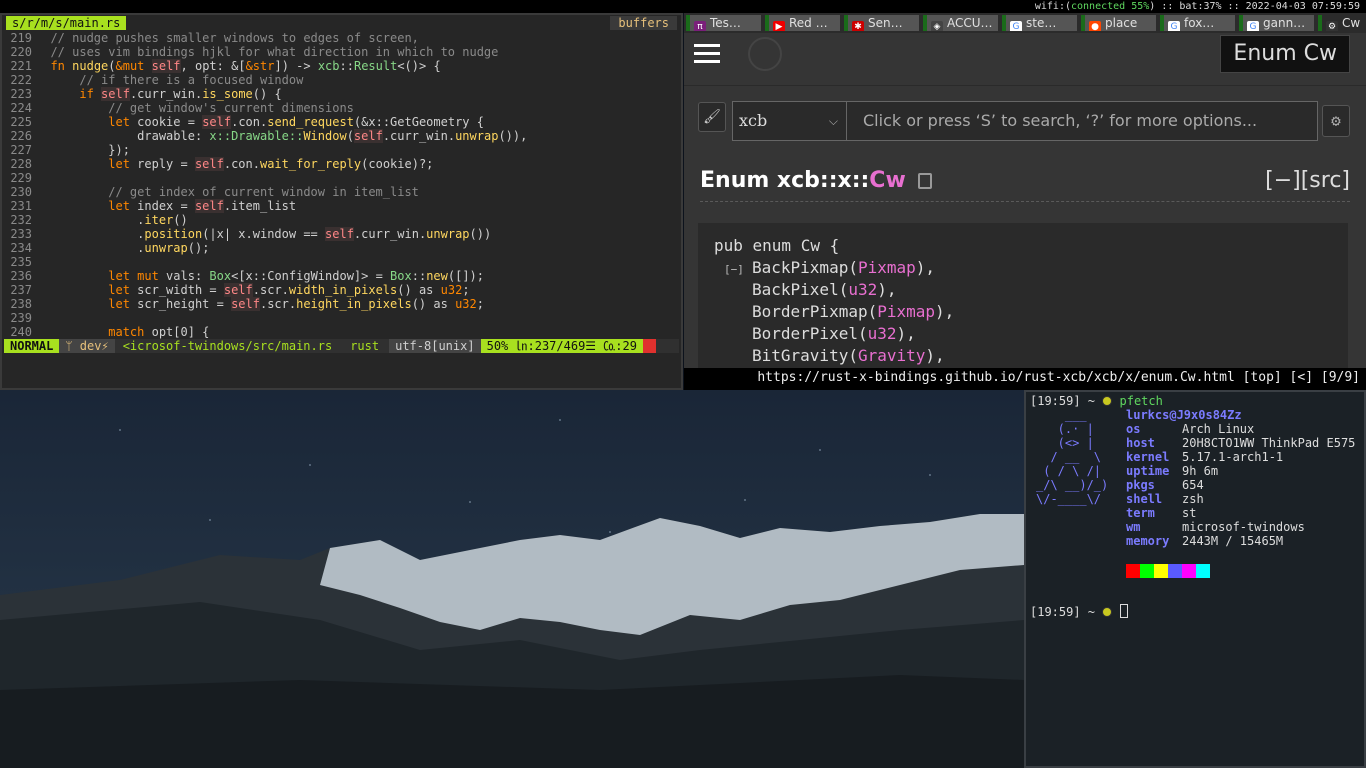  What do you see at coordinates (1193, 499) in the screenshot?
I see `info-value: zsh` at bounding box center [1193, 499].